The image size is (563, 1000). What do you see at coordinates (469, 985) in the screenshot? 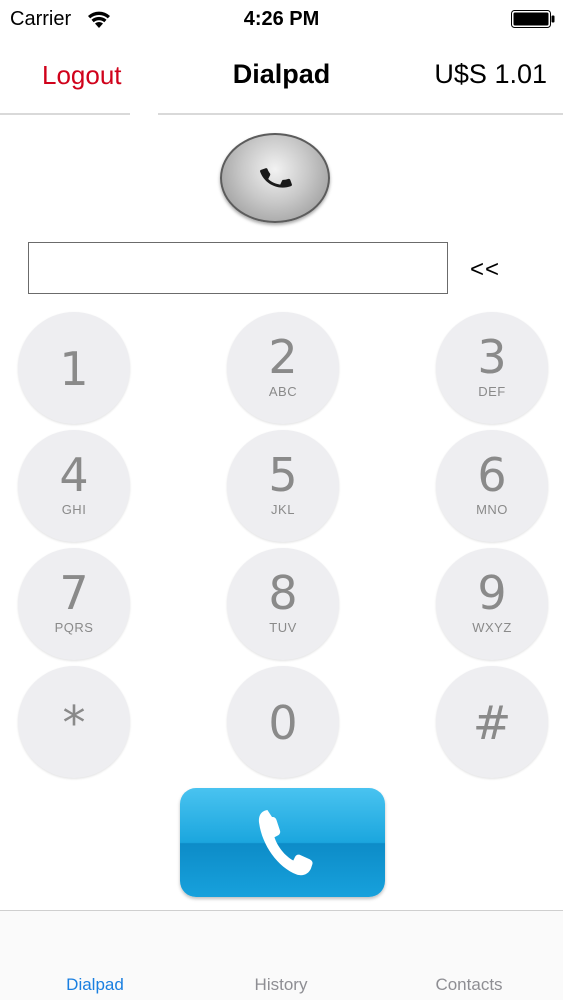
I see `tab-contacts: Contacts` at bounding box center [469, 985].